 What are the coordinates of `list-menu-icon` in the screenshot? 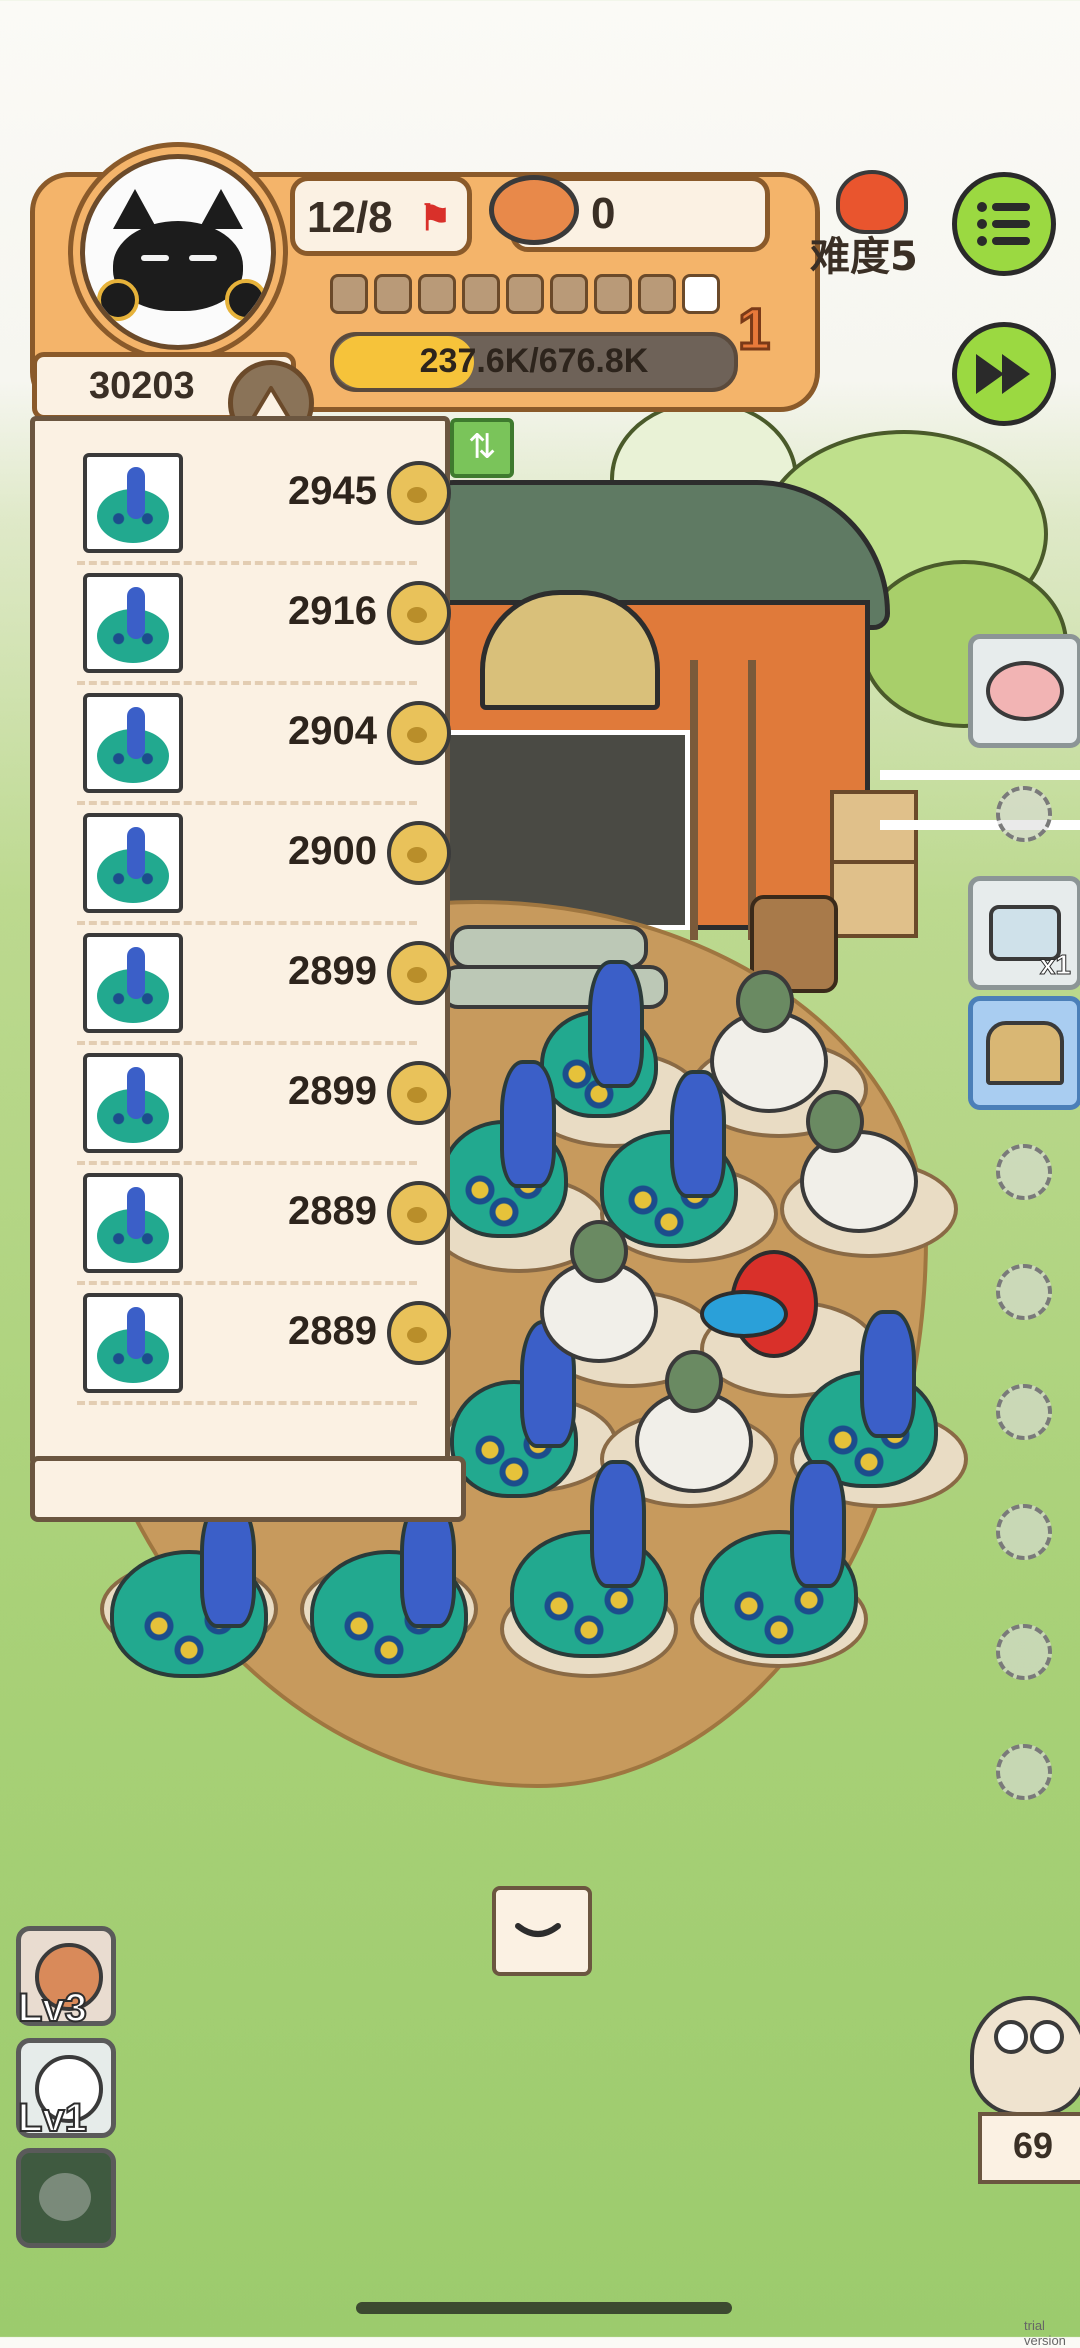 It's located at (1003, 224).